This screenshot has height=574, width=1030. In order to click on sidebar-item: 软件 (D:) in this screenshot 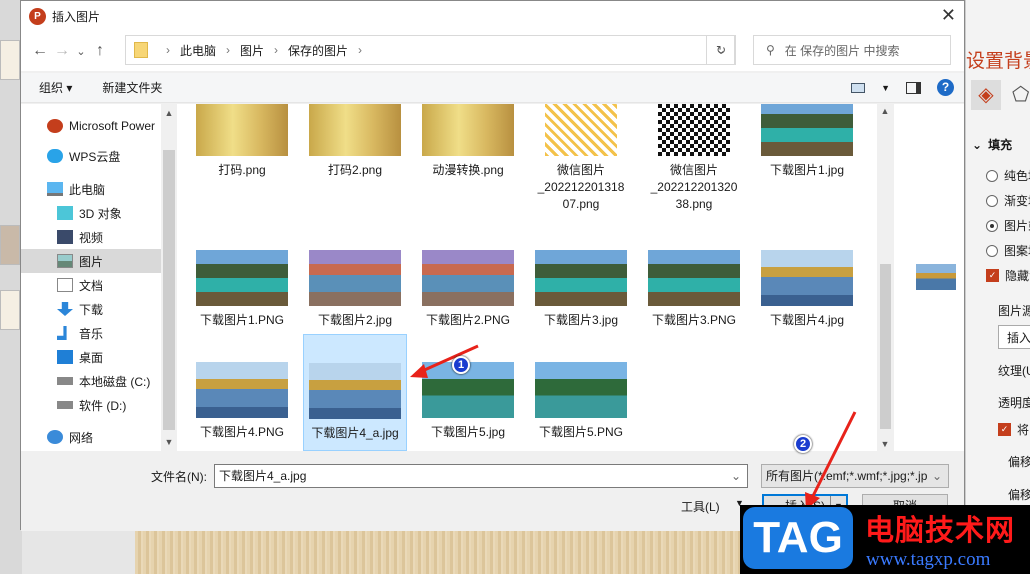, I will do `click(91, 405)`.